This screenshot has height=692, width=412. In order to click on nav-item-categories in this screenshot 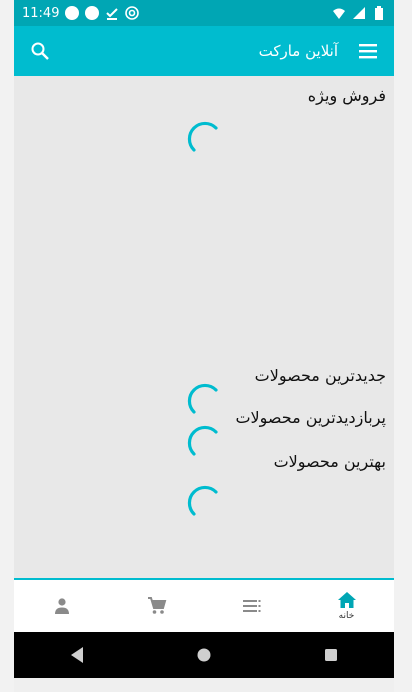, I will do `click(251, 606)`.